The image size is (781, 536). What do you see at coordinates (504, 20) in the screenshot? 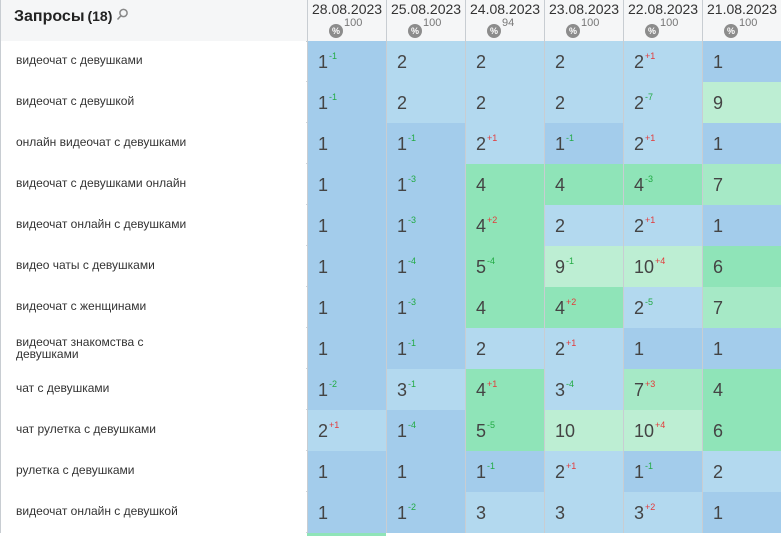
I see `date-column-header: 24.08.2023% 94` at bounding box center [504, 20].